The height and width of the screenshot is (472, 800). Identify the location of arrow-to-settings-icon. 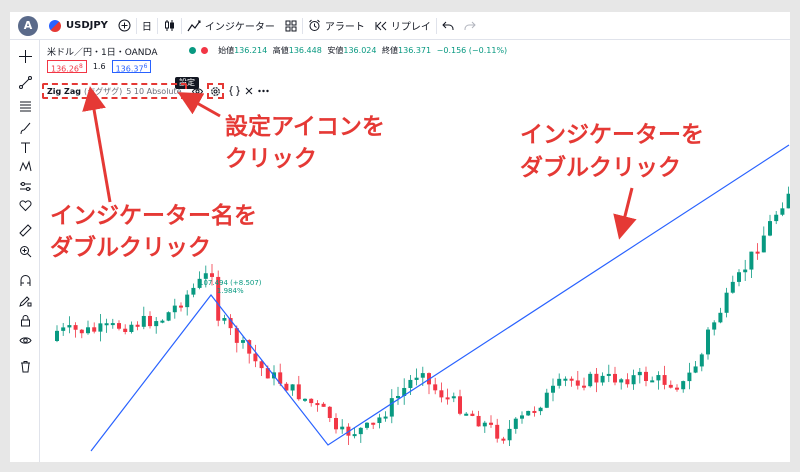
(199, 105).